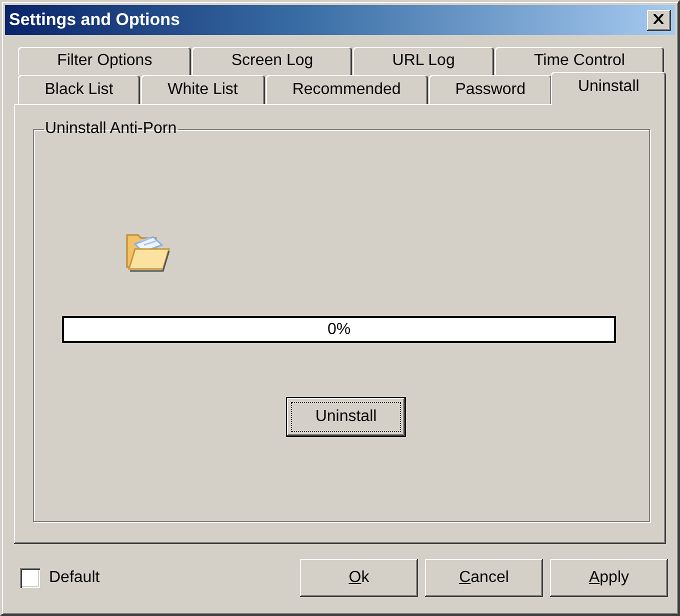 Image resolution: width=680 pixels, height=616 pixels. I want to click on tab: Filter Options, so click(105, 61).